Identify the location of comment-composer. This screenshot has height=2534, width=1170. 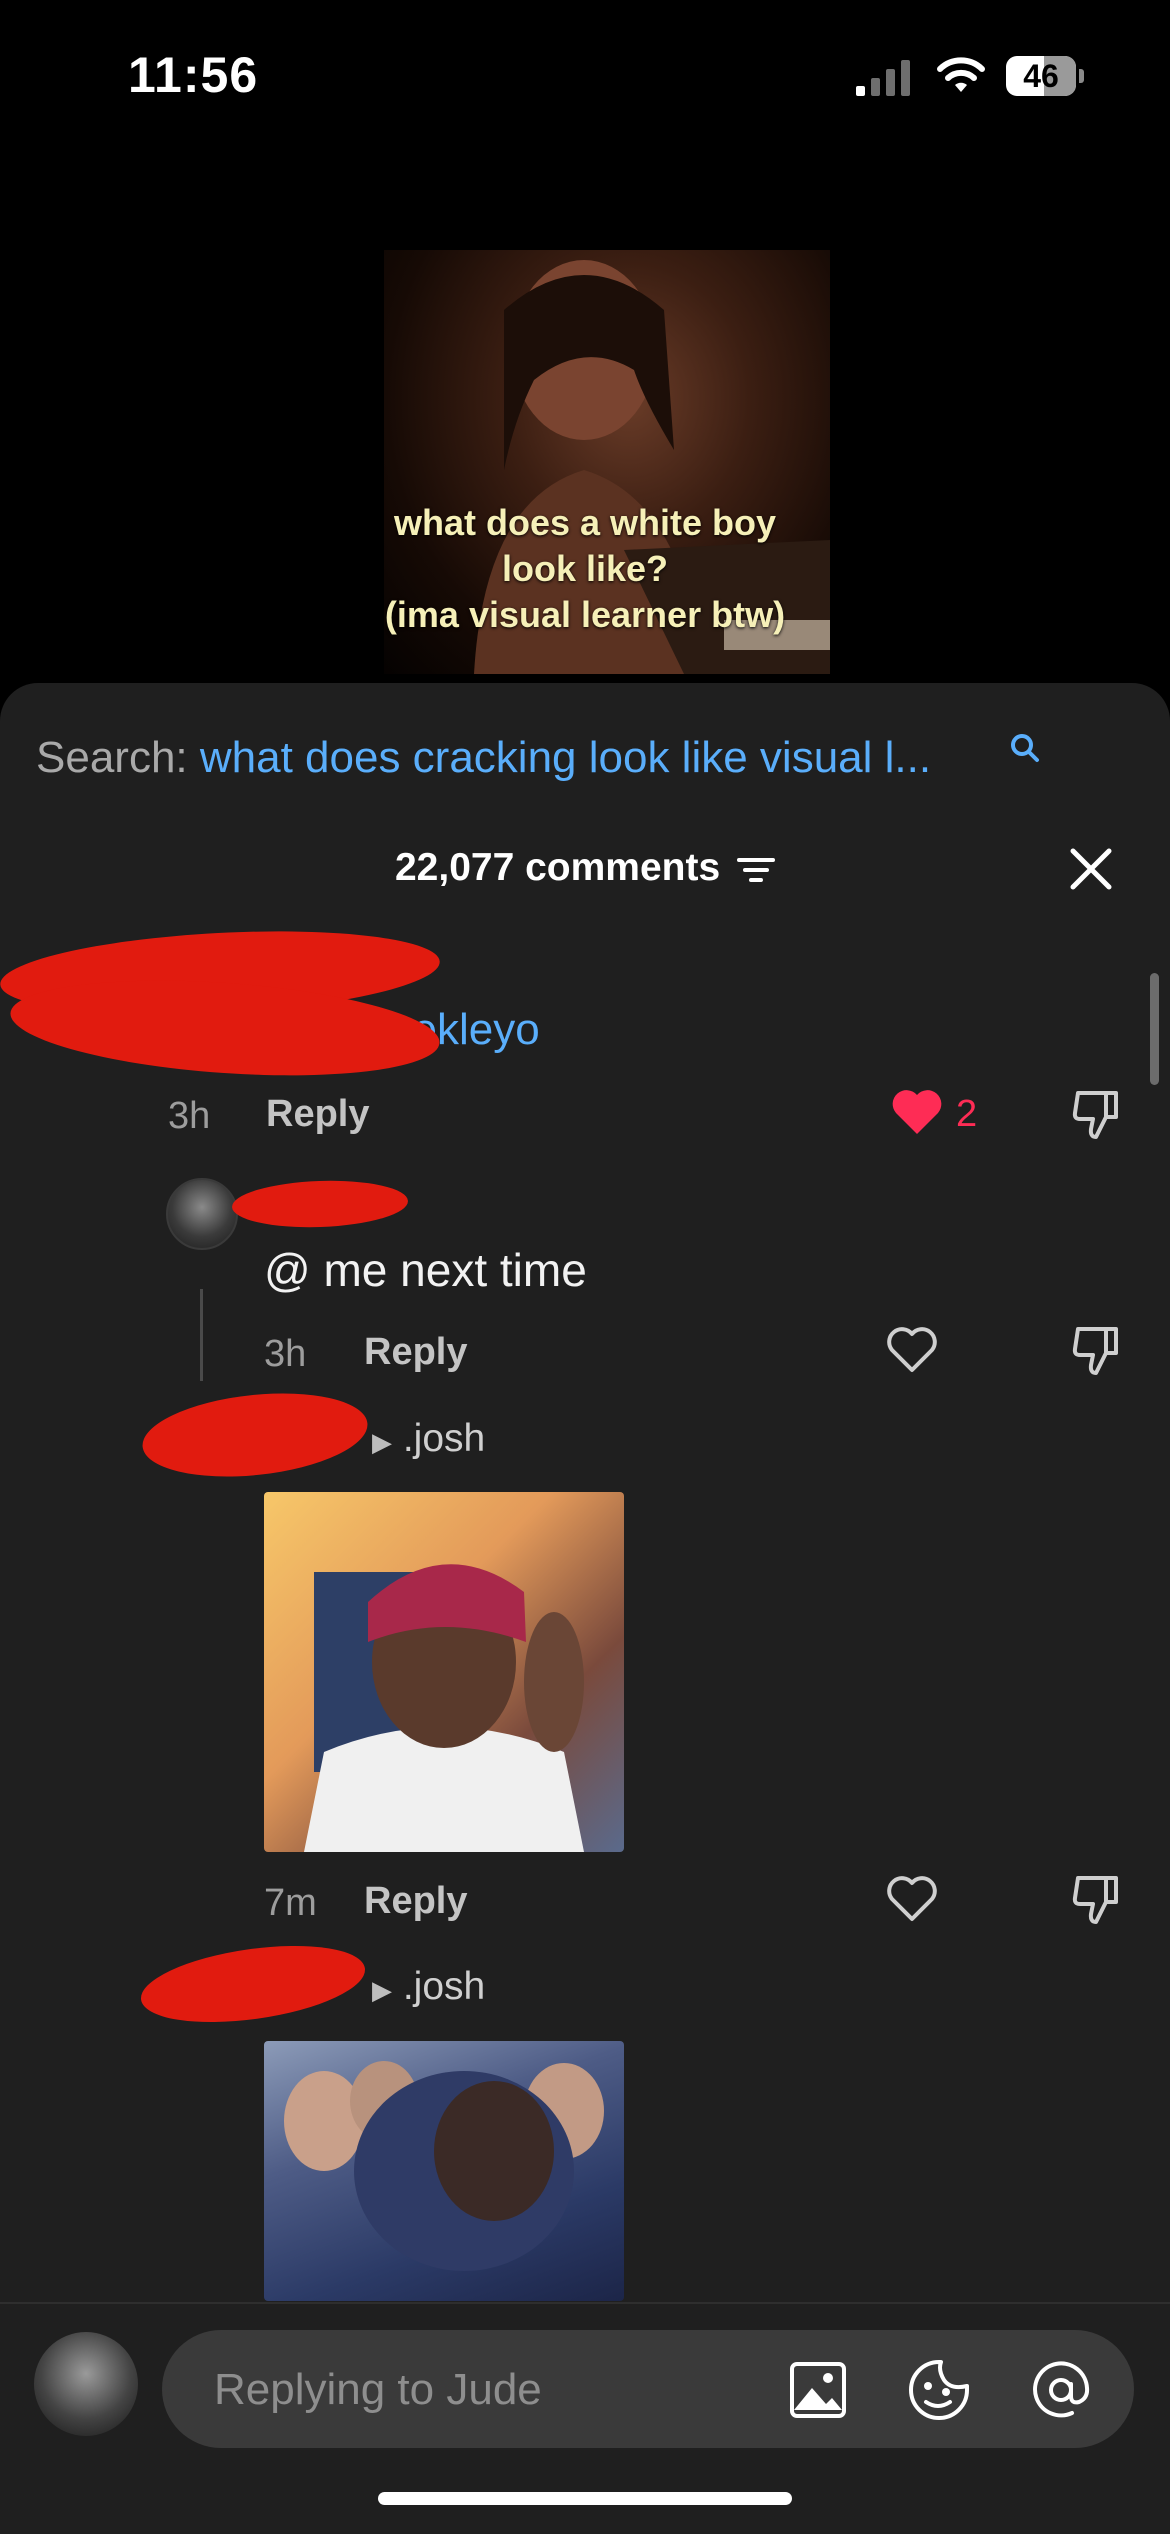
(585, 2418).